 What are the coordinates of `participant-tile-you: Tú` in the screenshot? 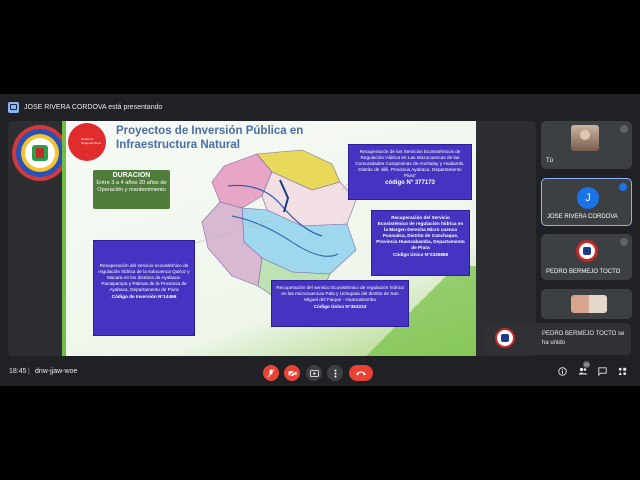 It's located at (586, 145).